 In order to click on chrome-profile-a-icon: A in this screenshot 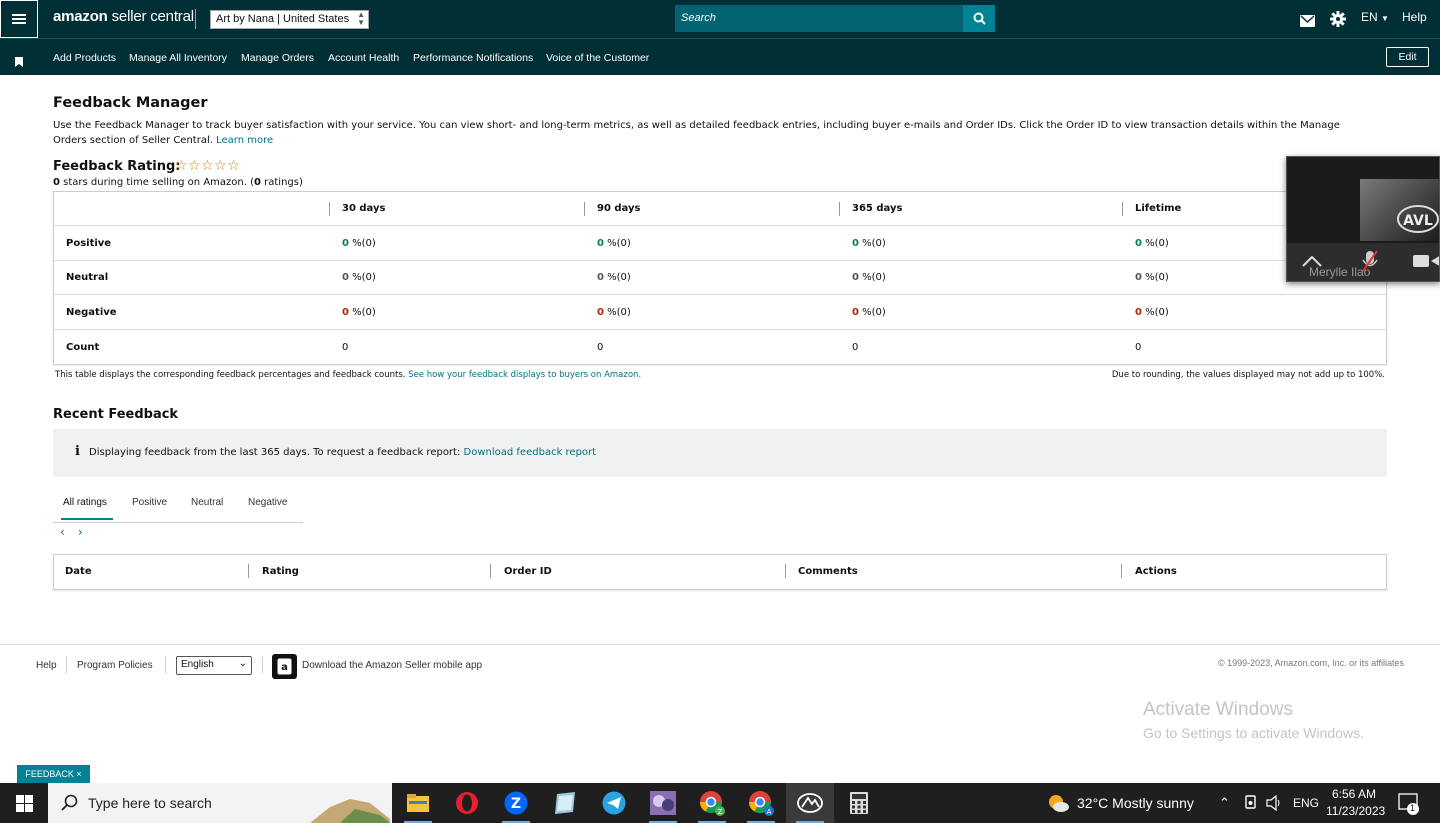, I will do `click(761, 803)`.